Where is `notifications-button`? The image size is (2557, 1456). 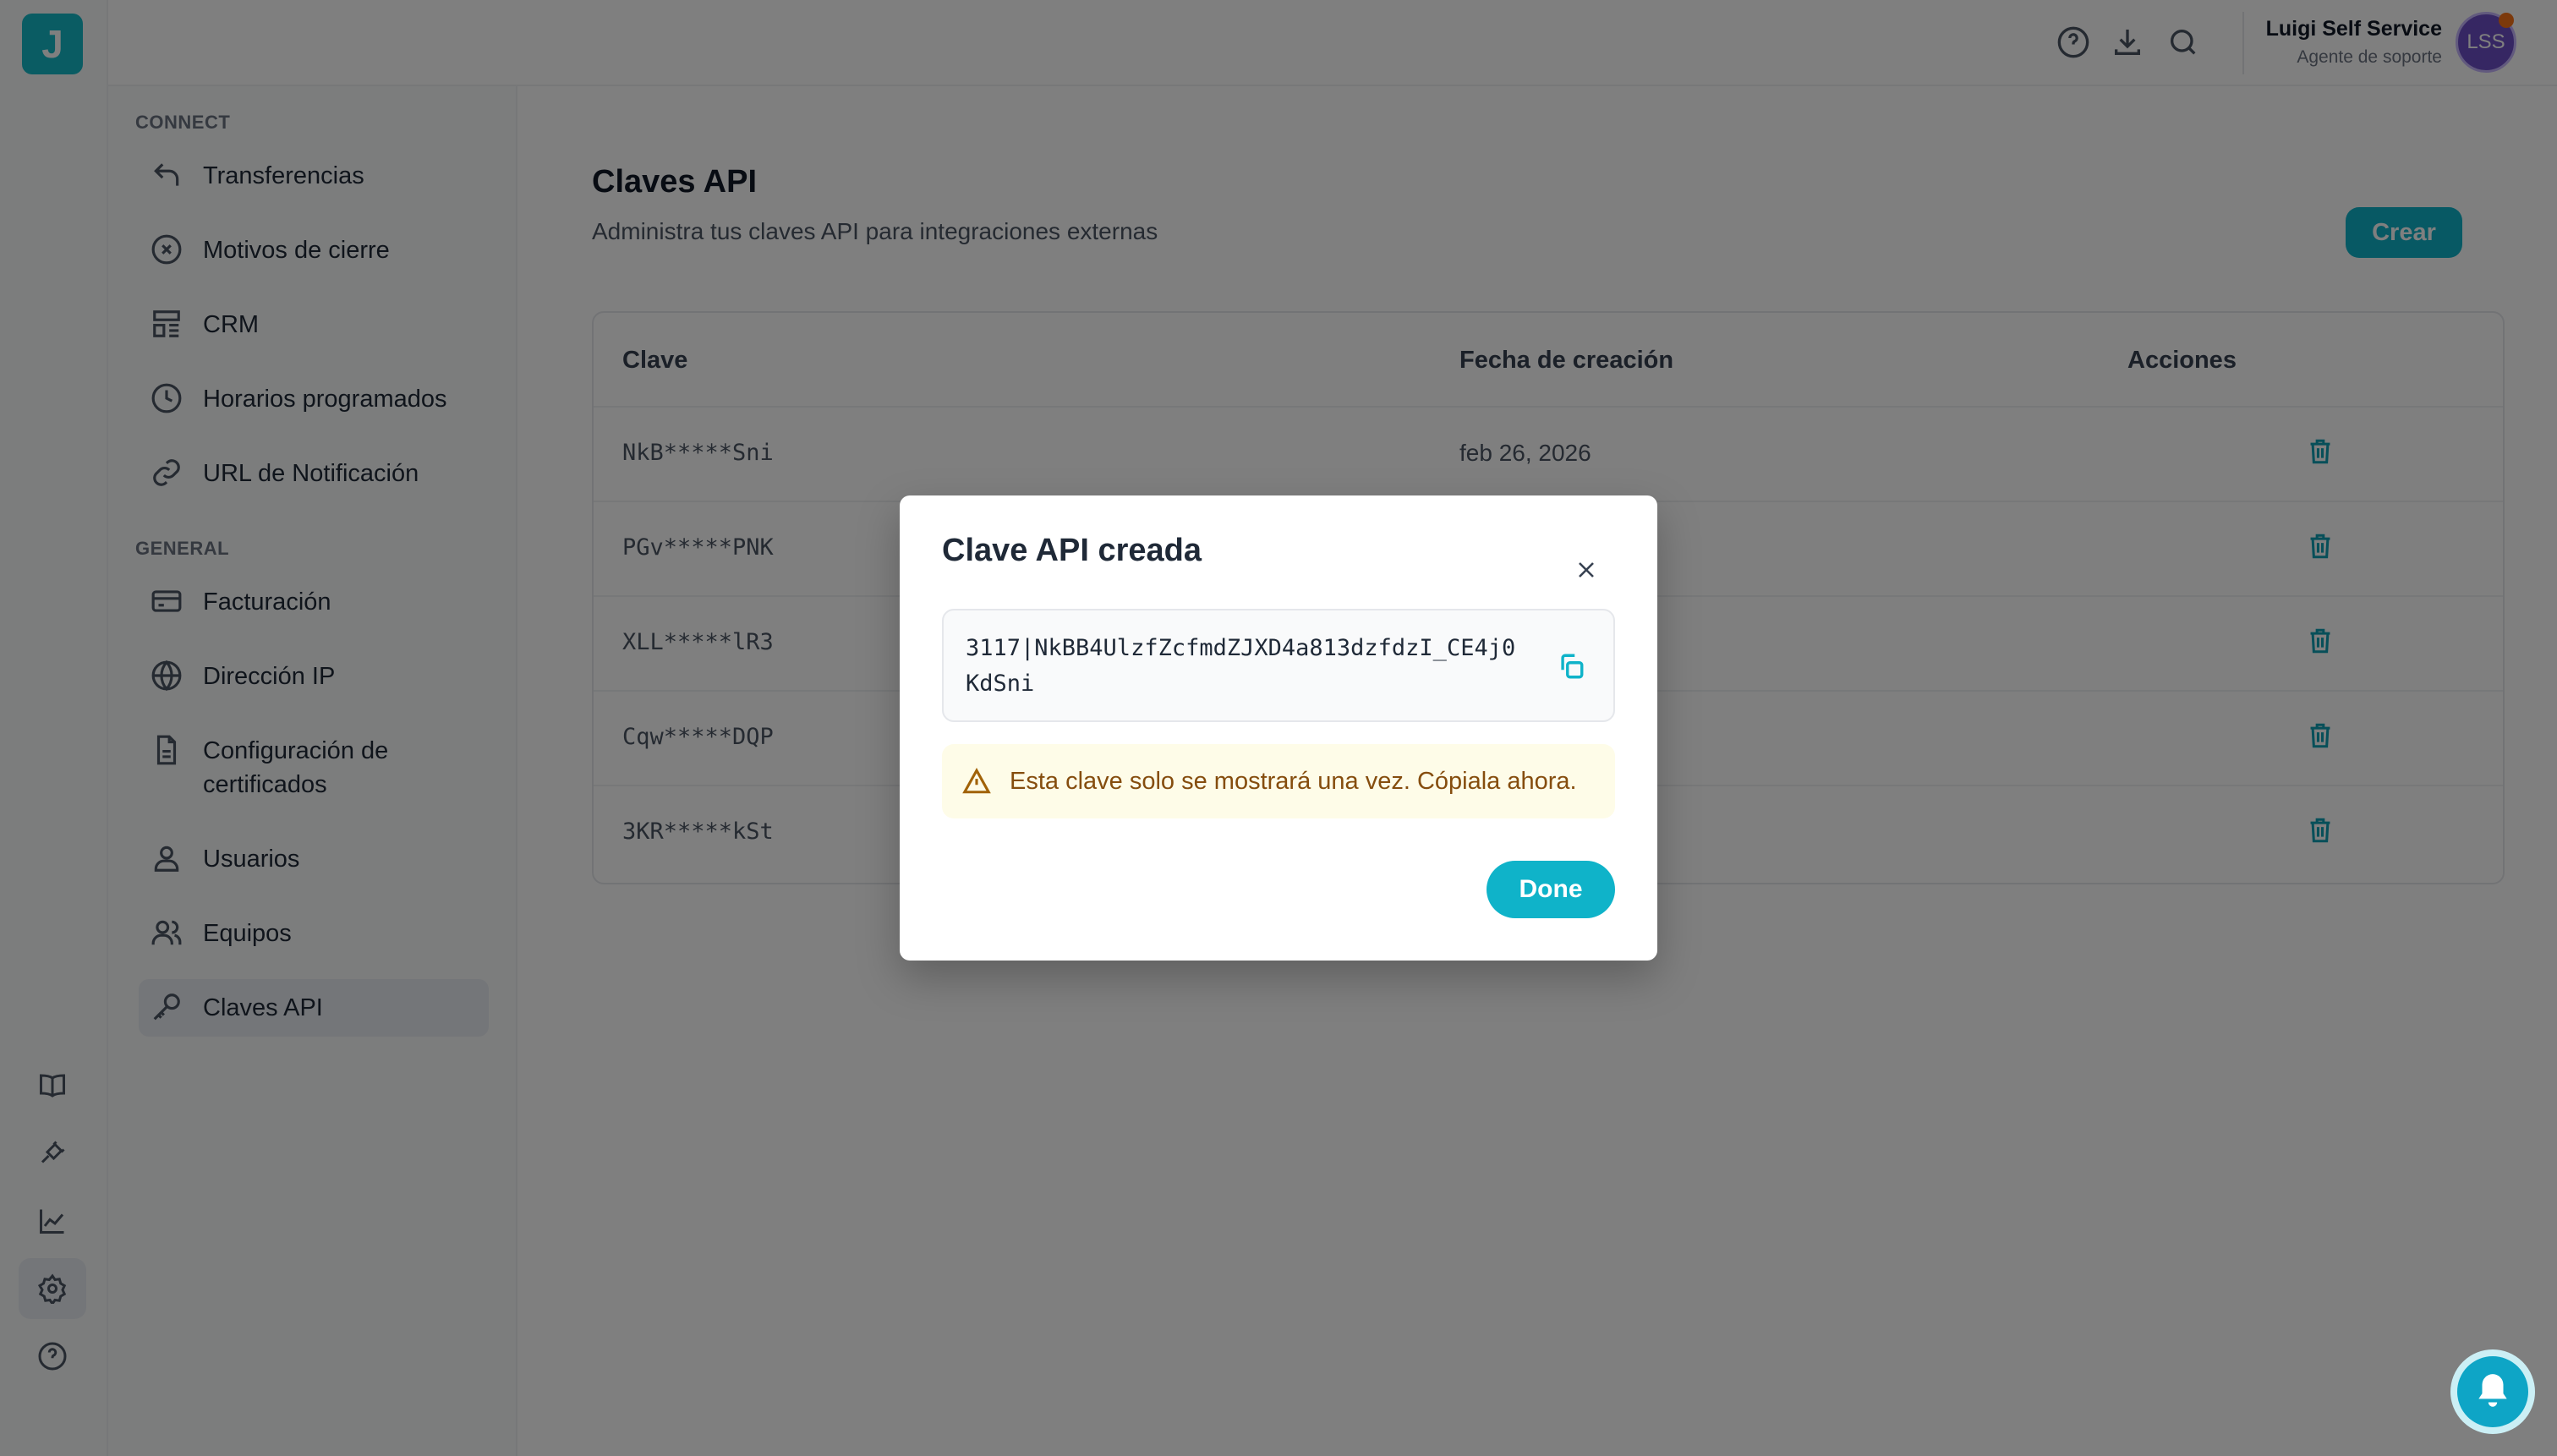
notifications-button is located at coordinates (2492, 1391).